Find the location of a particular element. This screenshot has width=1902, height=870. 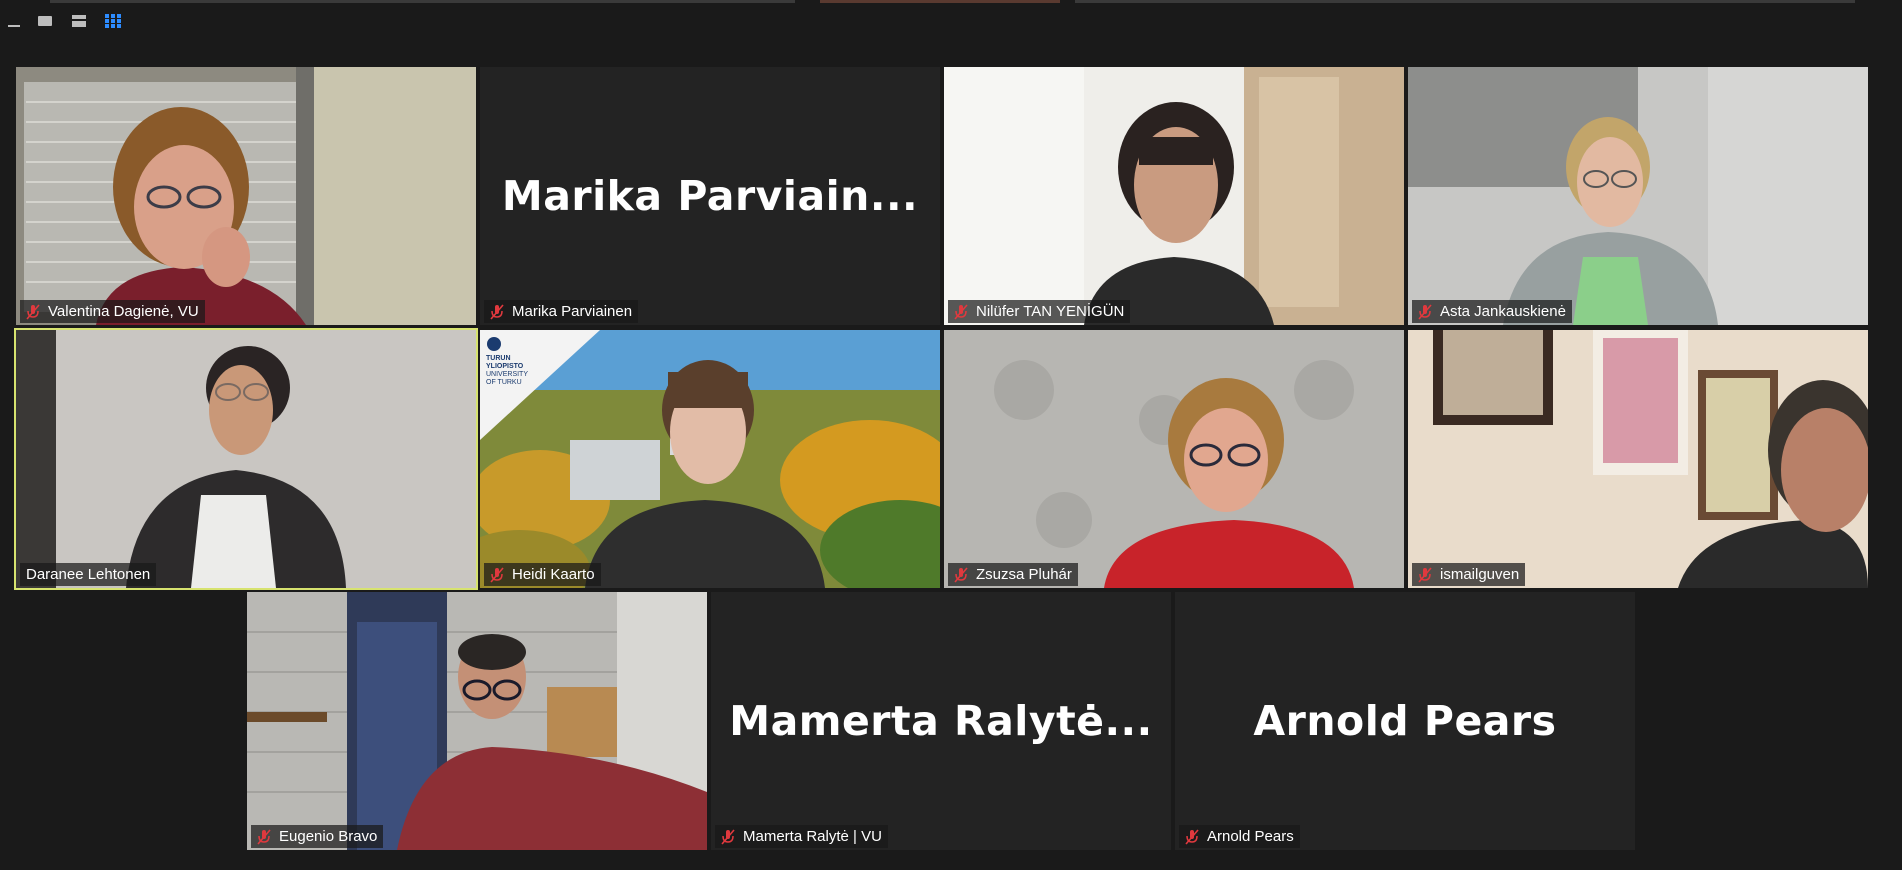

participant-name: Daranee Lehtonen is located at coordinates (88, 574).